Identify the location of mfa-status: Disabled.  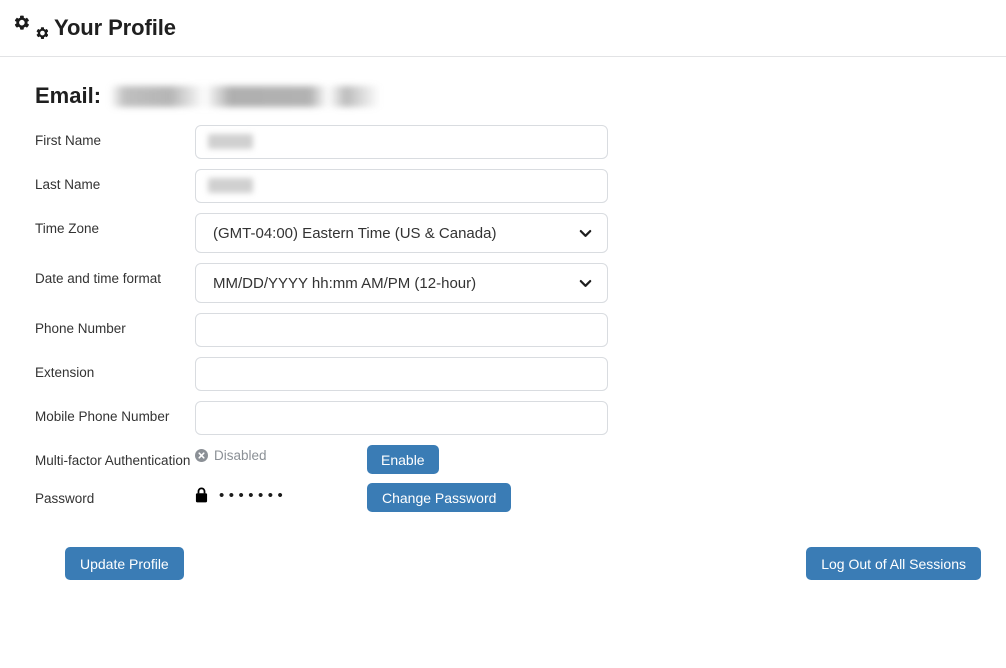
(281, 454).